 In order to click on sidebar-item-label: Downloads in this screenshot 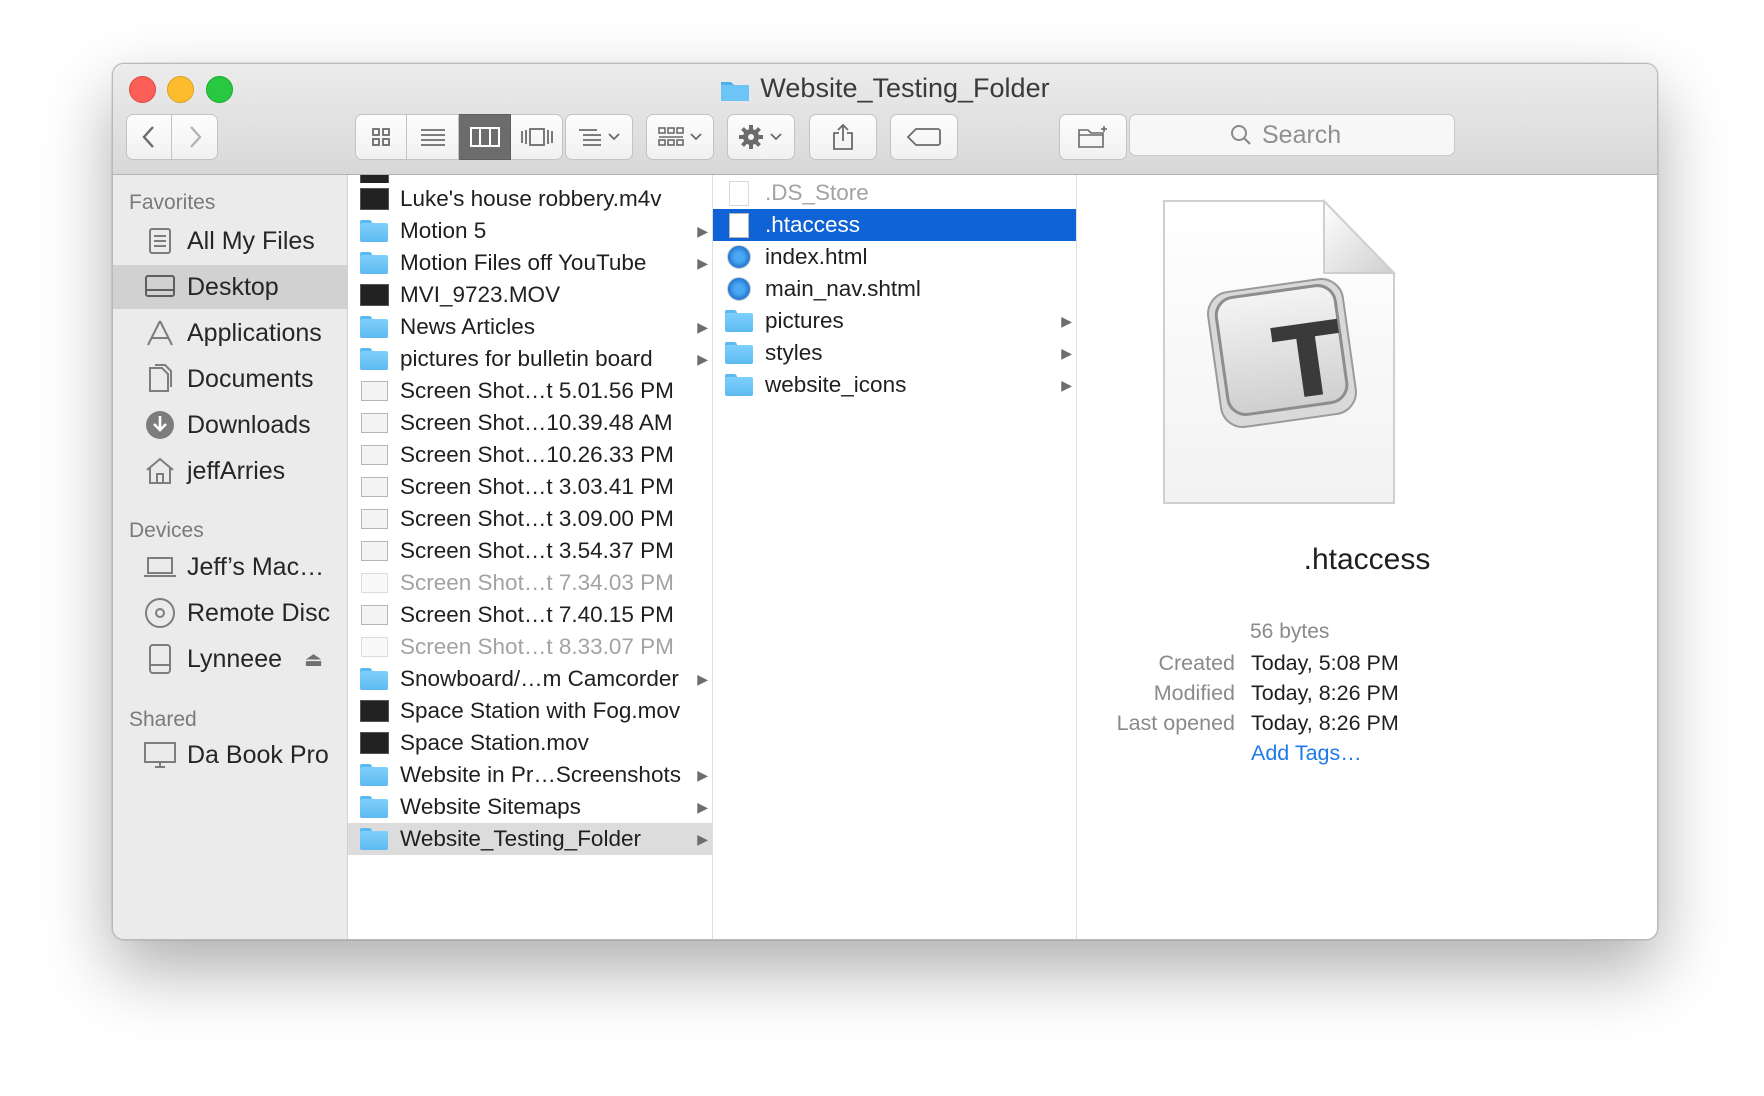, I will do `click(249, 424)`.